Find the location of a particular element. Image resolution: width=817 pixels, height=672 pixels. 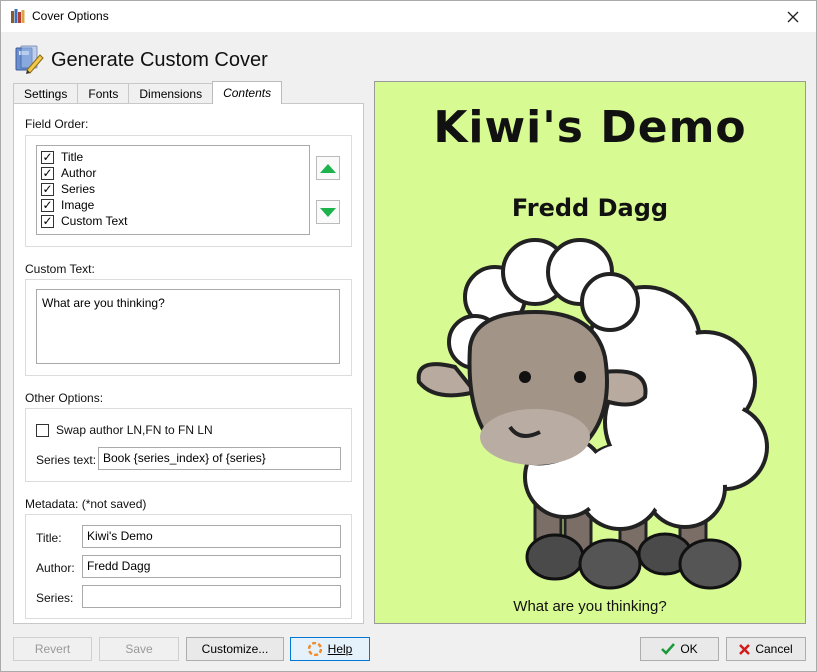

tab-bar: Settings Fonts Dimensions Contents is located at coordinates (148, 92).